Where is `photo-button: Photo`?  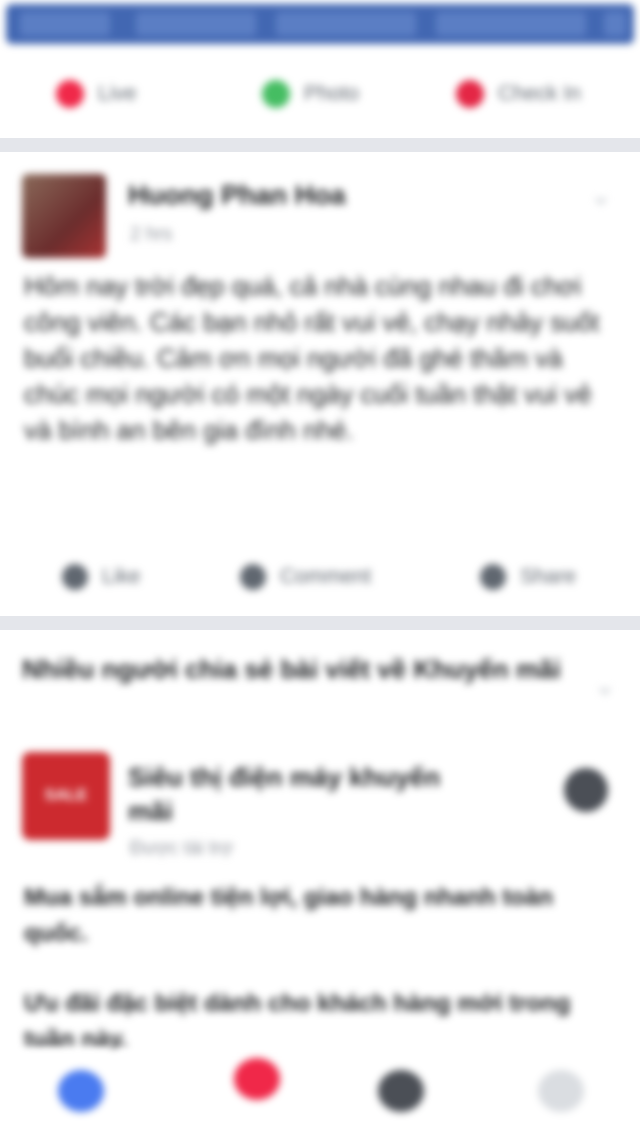 photo-button: Photo is located at coordinates (310, 94).